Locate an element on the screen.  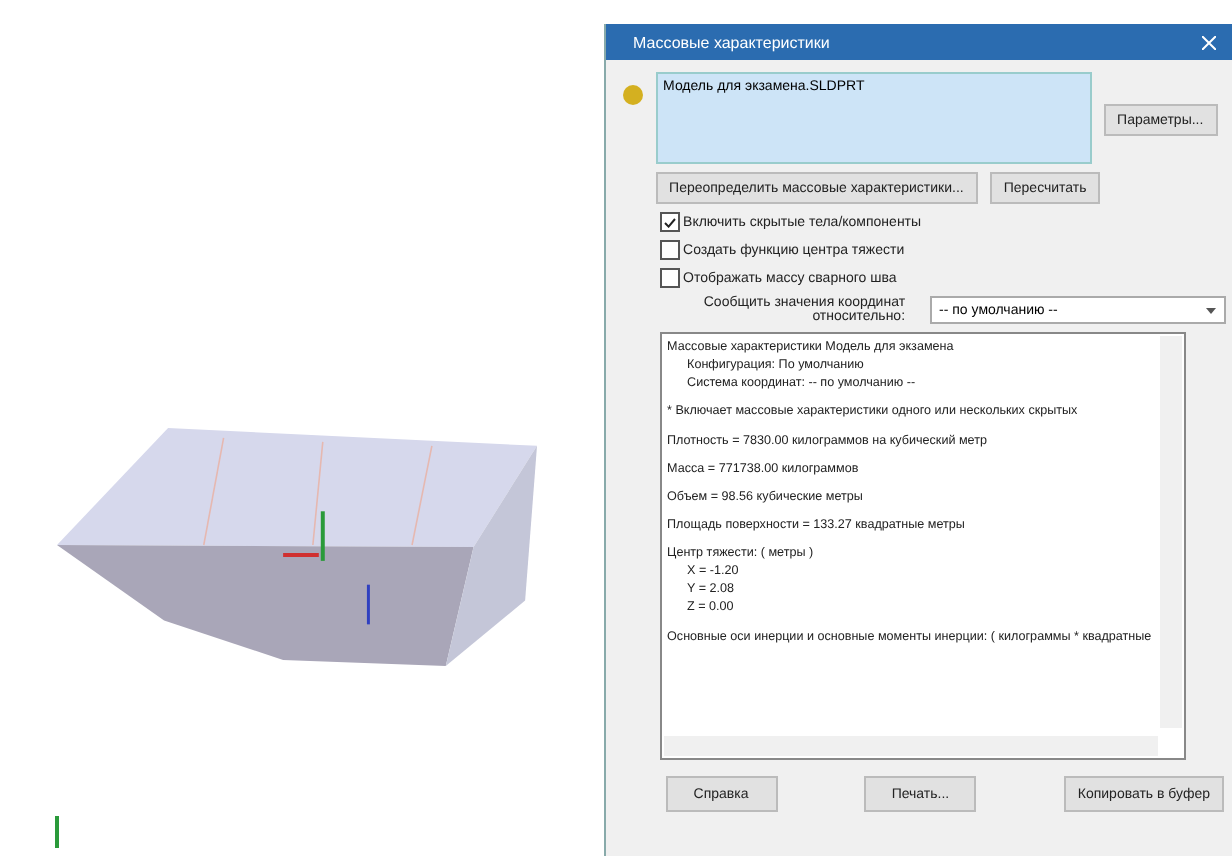
checkmark-icon is located at coordinates (669, 222).